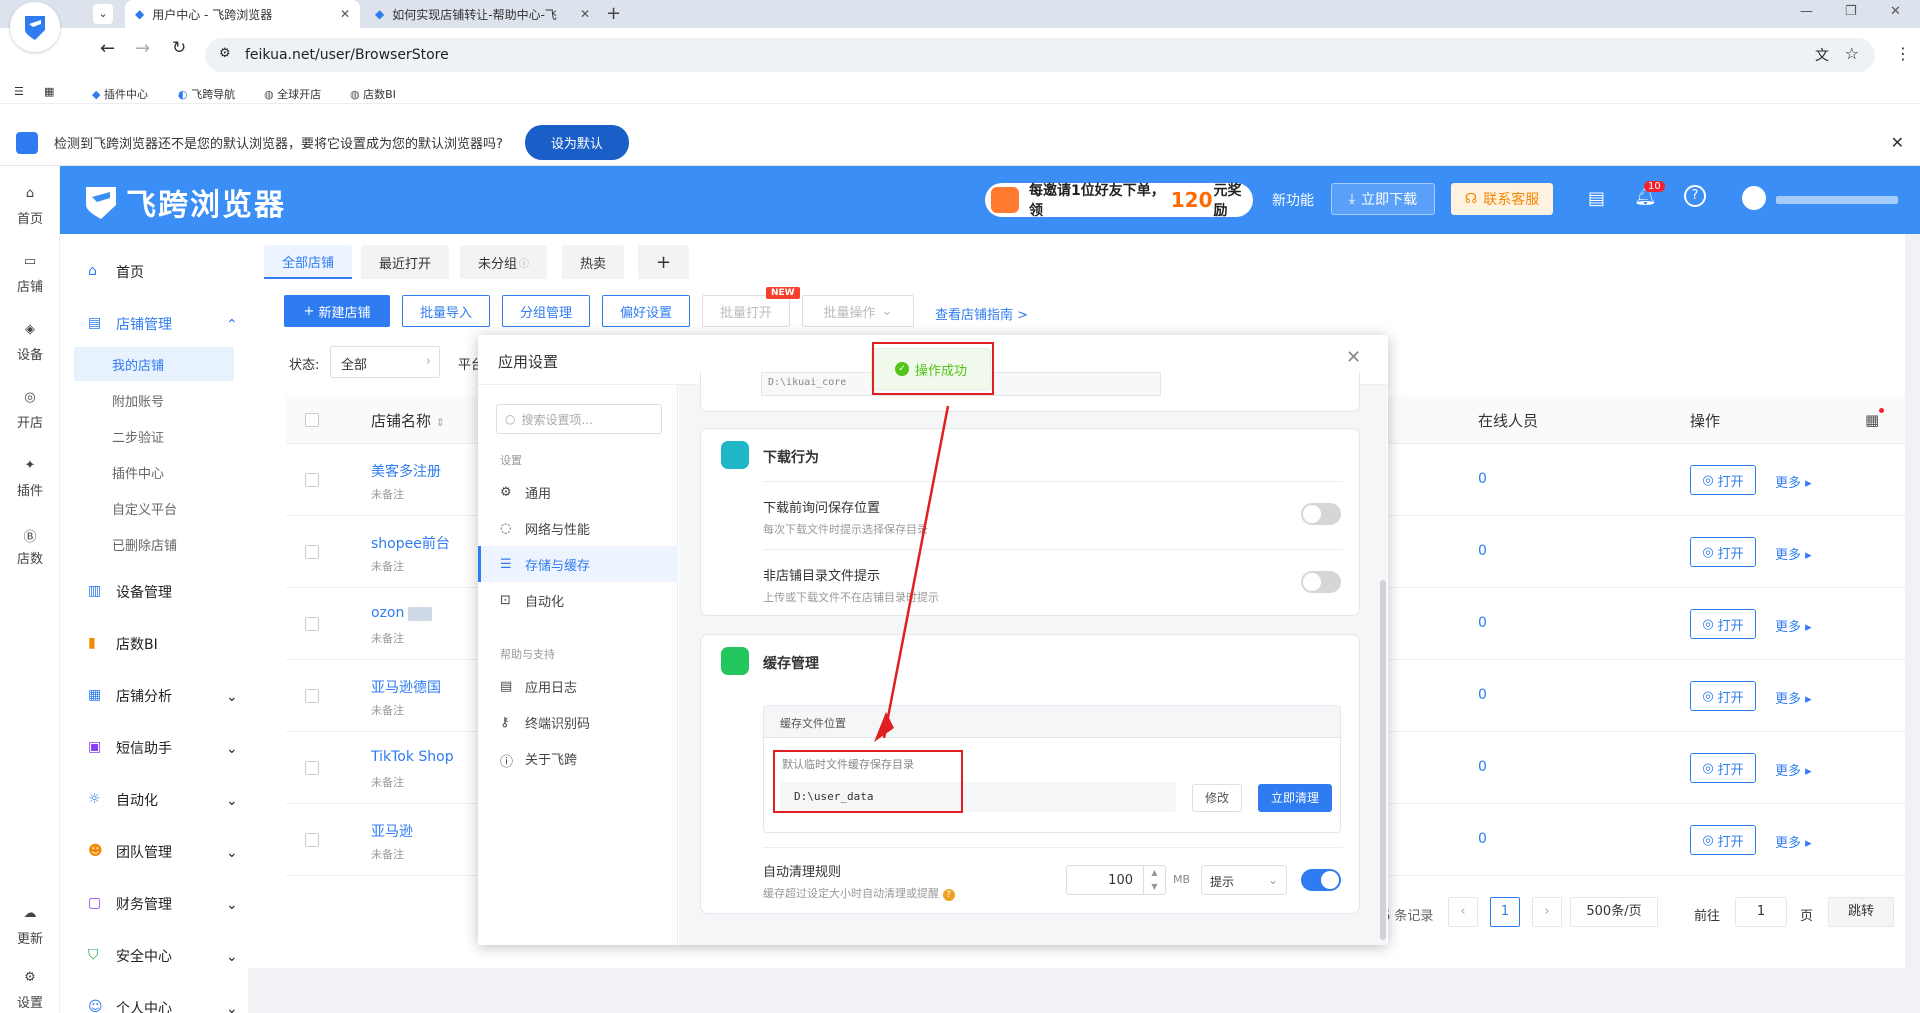 The image size is (1920, 1013). I want to click on bookmark-star-icon: ☆, so click(1852, 53).